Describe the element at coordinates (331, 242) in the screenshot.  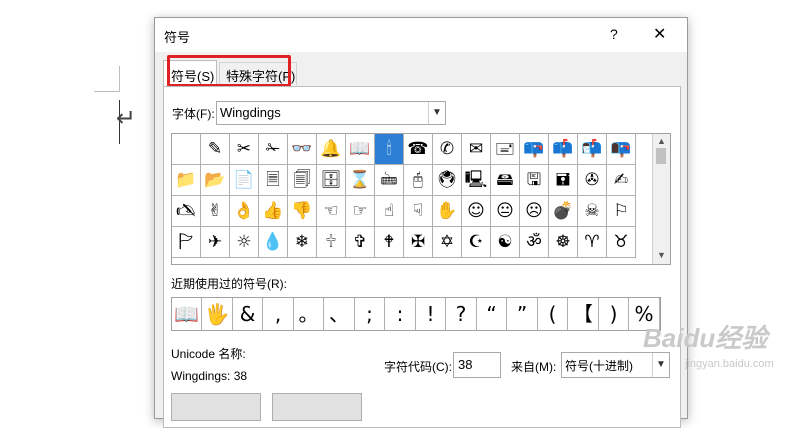
I see `symbol-cell: 🕆` at that location.